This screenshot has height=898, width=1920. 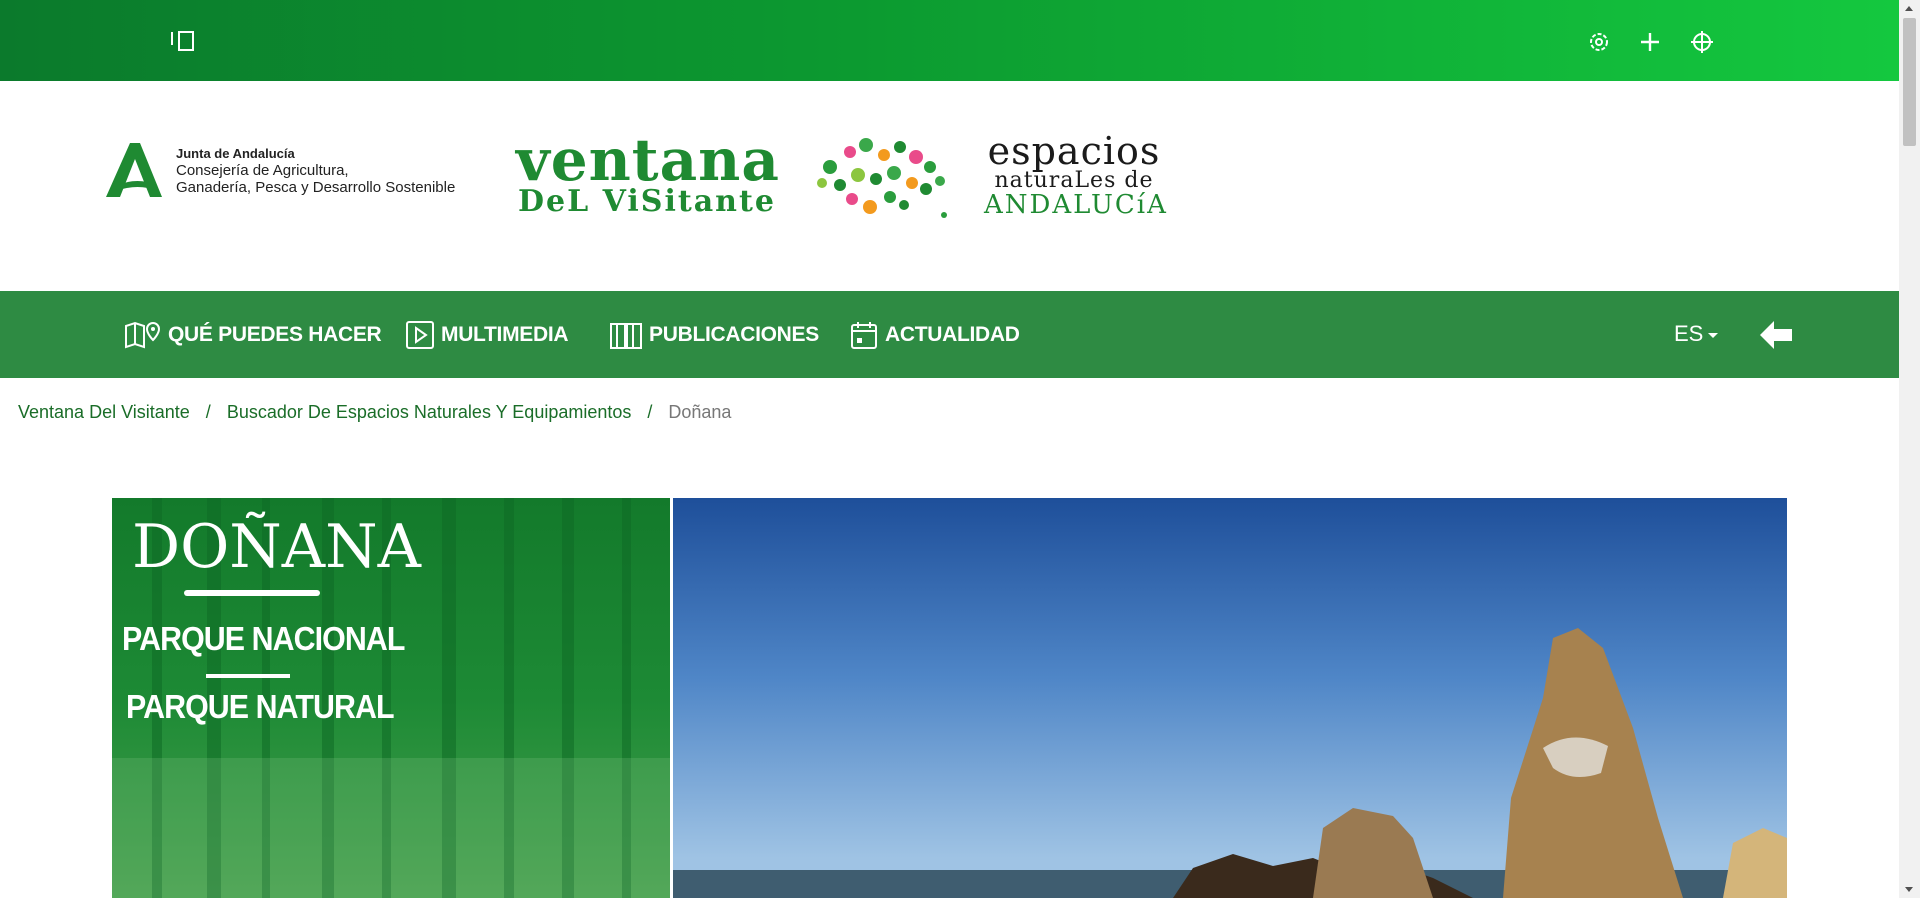 What do you see at coordinates (648, 160) in the screenshot?
I see `ventana-logo-line1: ventana` at bounding box center [648, 160].